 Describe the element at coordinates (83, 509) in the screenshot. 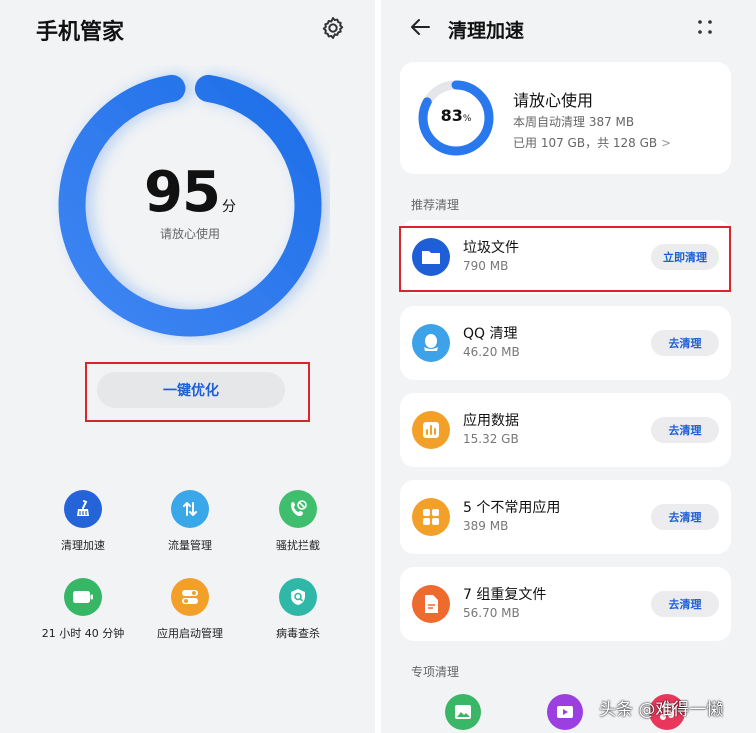

I see `broom-icon` at that location.